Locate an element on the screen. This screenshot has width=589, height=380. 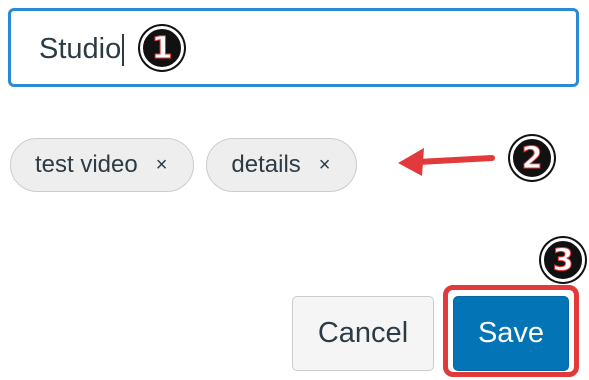
tag-list: test video × details × is located at coordinates (184, 165).